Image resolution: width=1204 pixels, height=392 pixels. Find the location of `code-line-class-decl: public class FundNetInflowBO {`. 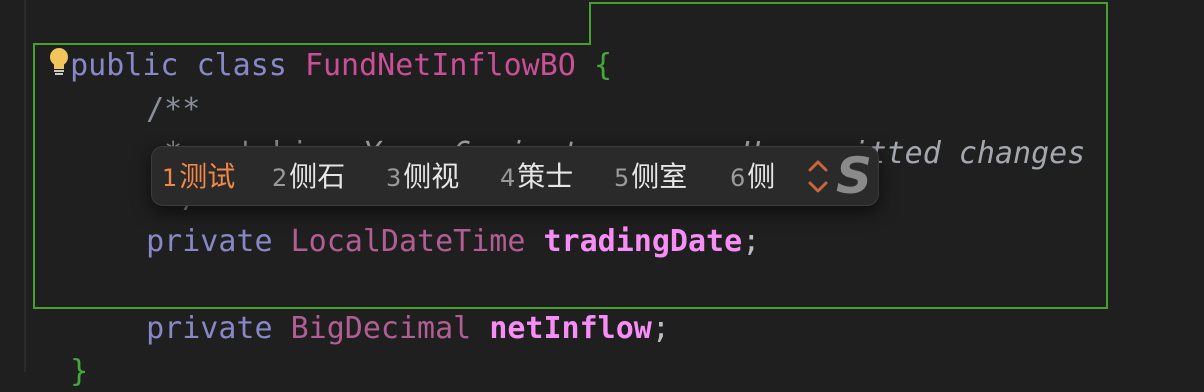

code-line-class-decl: public class FundNetInflowBO { is located at coordinates (323, 44).